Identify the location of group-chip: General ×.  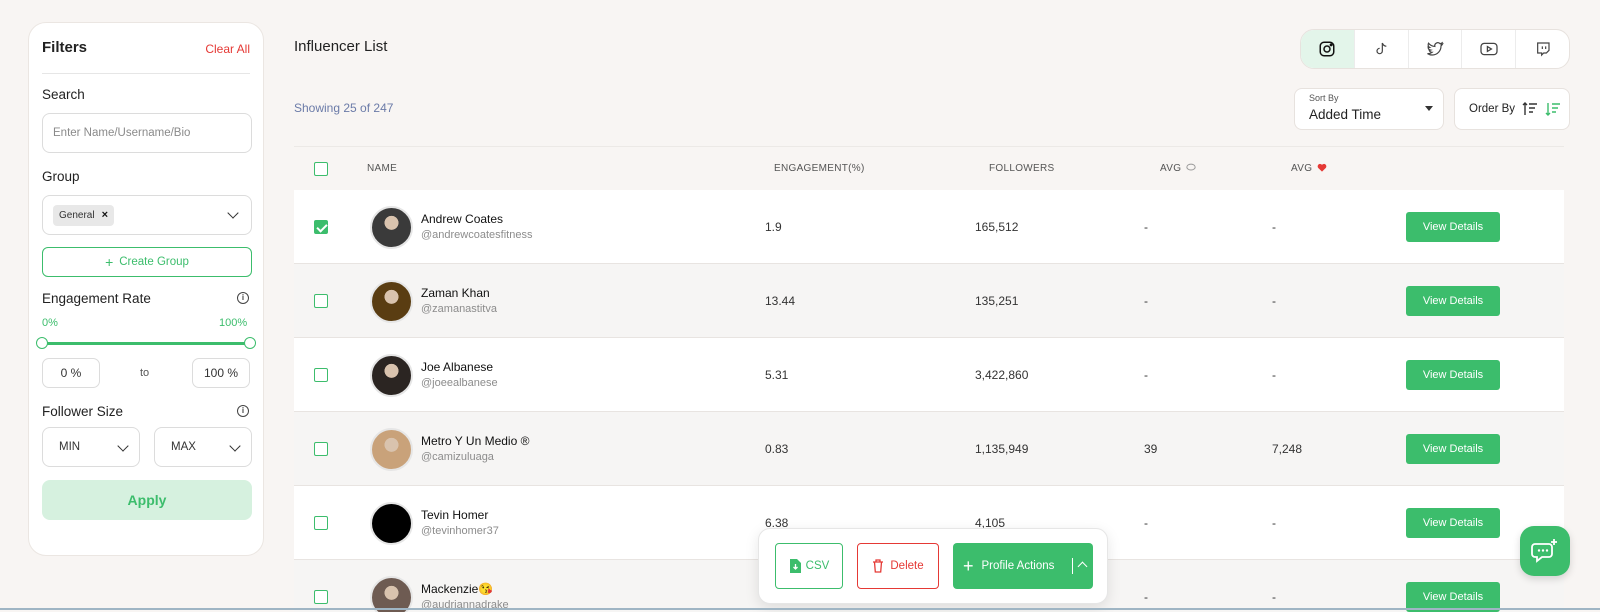
(84, 215).